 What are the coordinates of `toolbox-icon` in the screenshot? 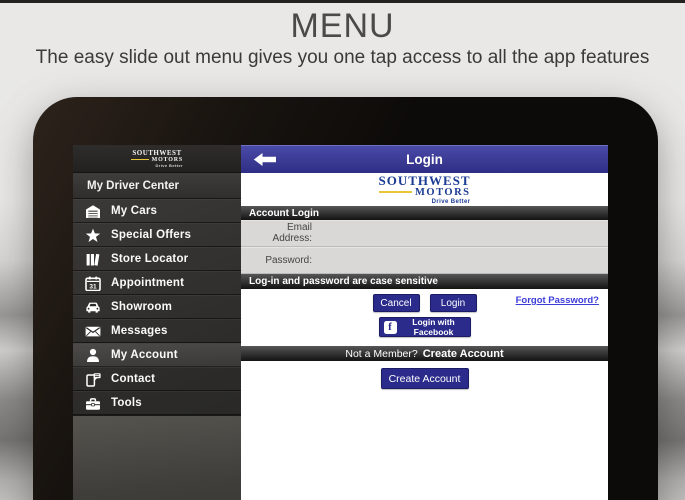 It's located at (92, 403).